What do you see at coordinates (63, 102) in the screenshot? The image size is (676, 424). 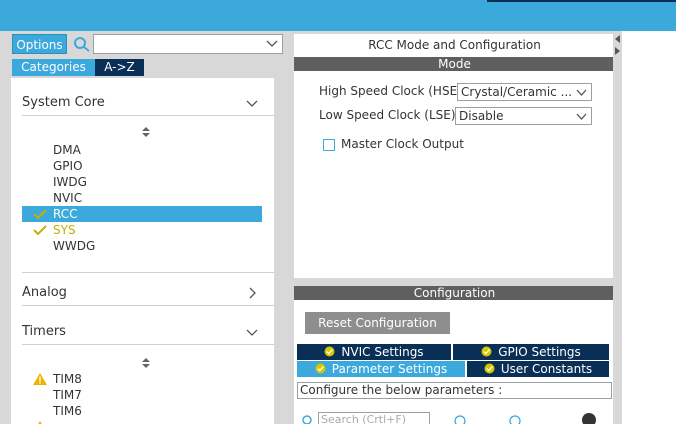 I see `section-system-core-label: System Core` at bounding box center [63, 102].